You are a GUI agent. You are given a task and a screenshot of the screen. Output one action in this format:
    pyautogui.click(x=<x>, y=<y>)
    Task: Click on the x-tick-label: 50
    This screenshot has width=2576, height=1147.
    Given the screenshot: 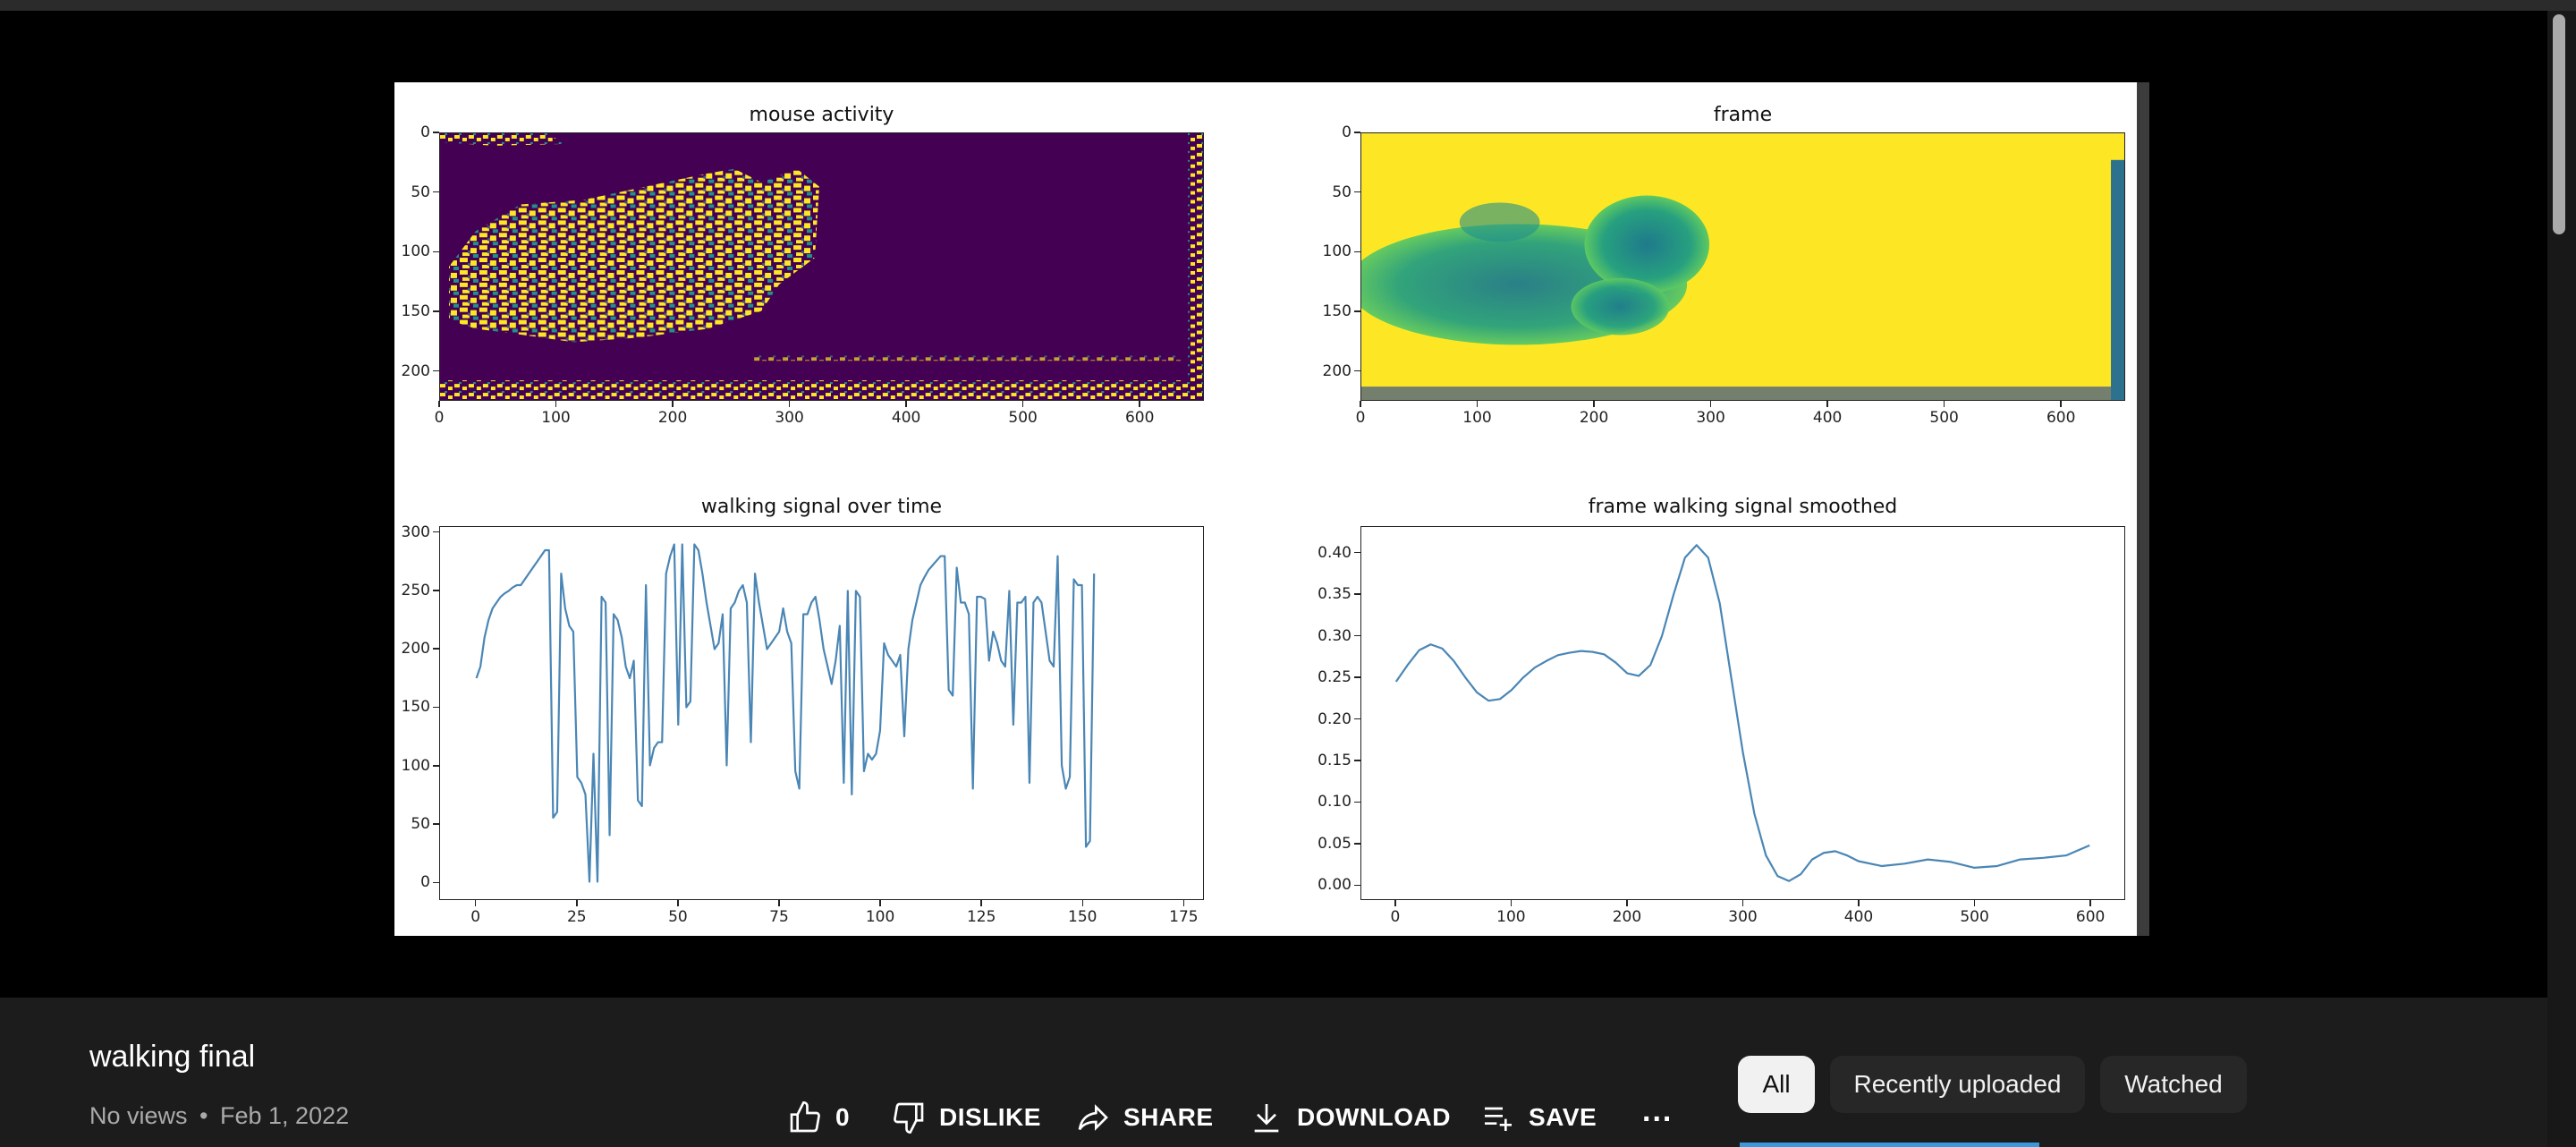 What is the action you would take?
    pyautogui.click(x=678, y=917)
    